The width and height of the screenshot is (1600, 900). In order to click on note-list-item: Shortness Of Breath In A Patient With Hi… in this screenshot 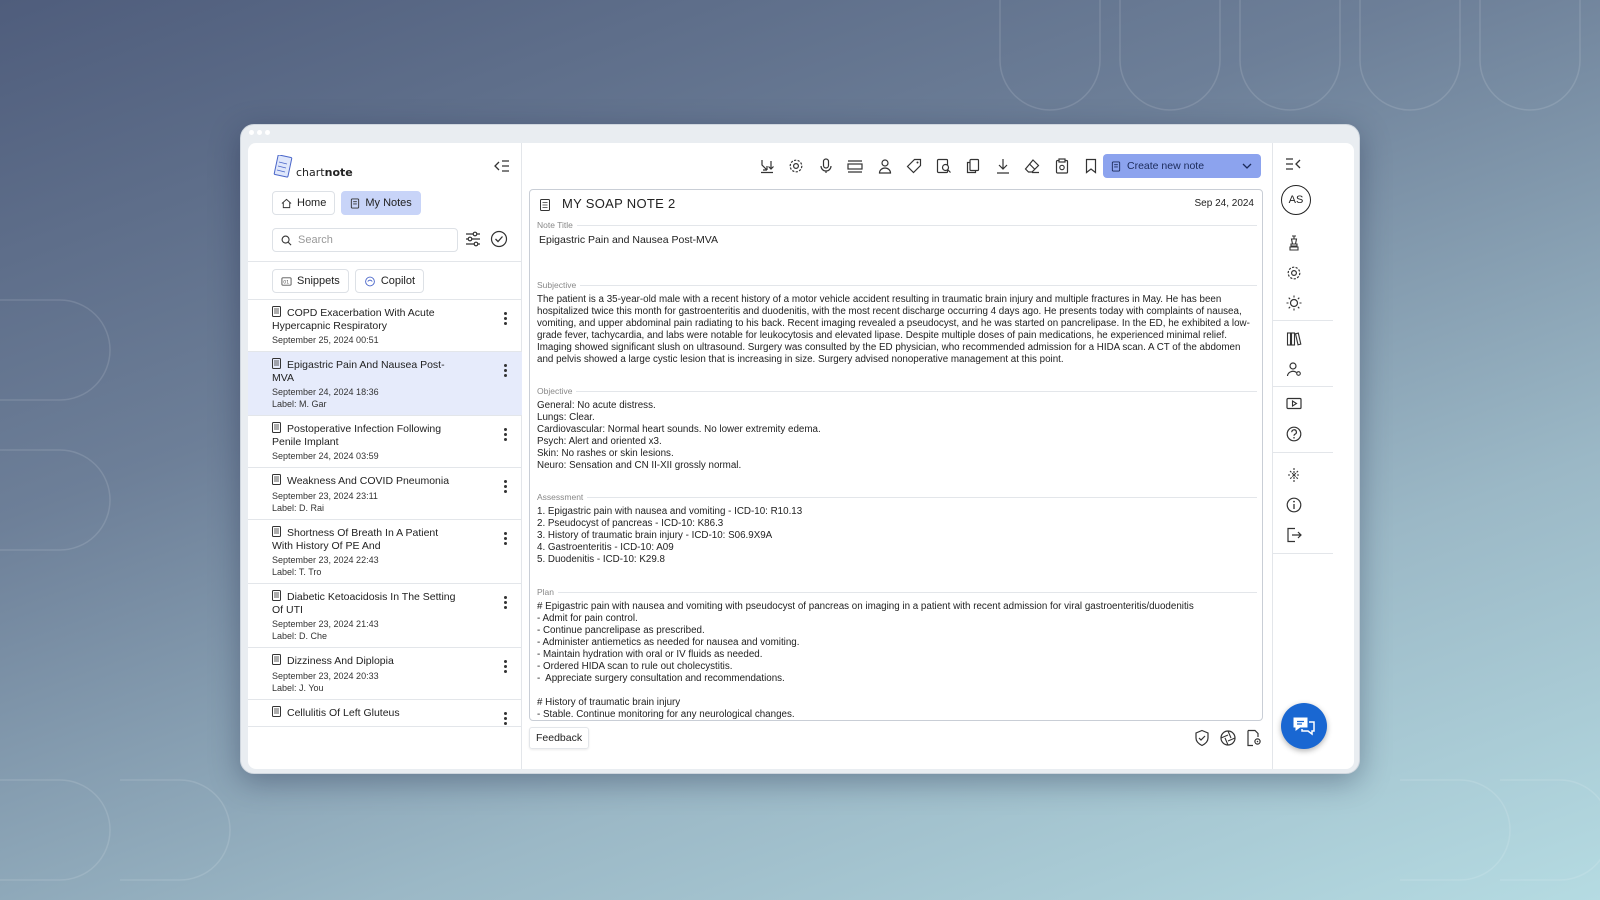, I will do `click(385, 552)`.